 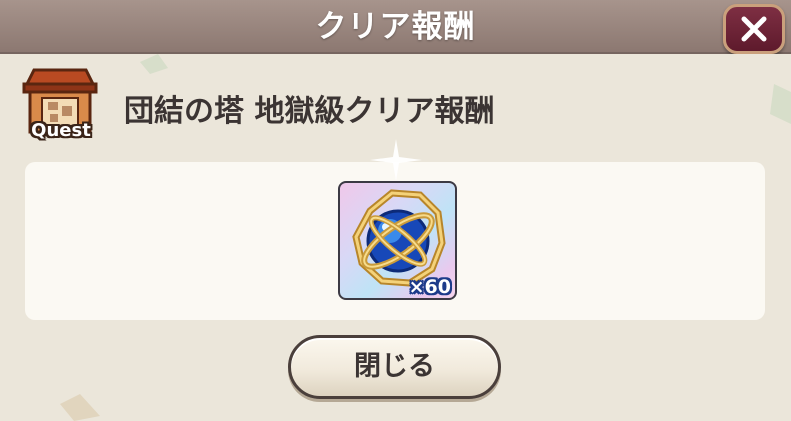 I want to click on reward-quantity: ×60, so click(x=429, y=287).